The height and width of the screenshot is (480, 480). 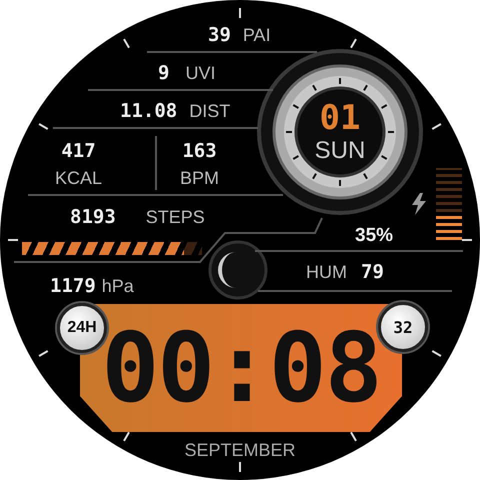 What do you see at coordinates (118, 286) in the screenshot?
I see `pressure-unit: hPa` at bounding box center [118, 286].